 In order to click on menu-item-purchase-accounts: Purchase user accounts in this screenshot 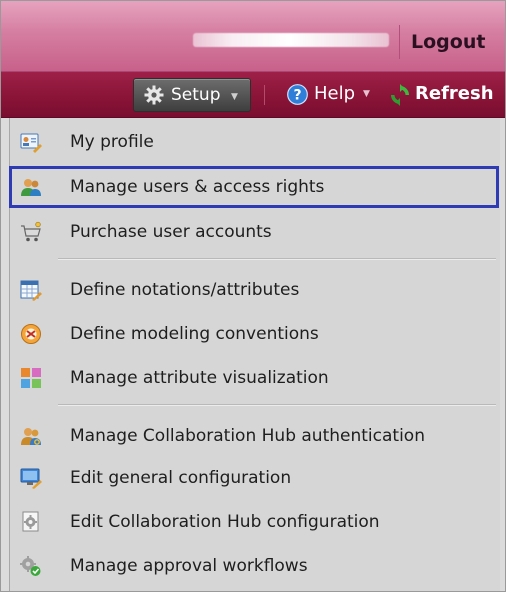, I will do `click(254, 232)`.